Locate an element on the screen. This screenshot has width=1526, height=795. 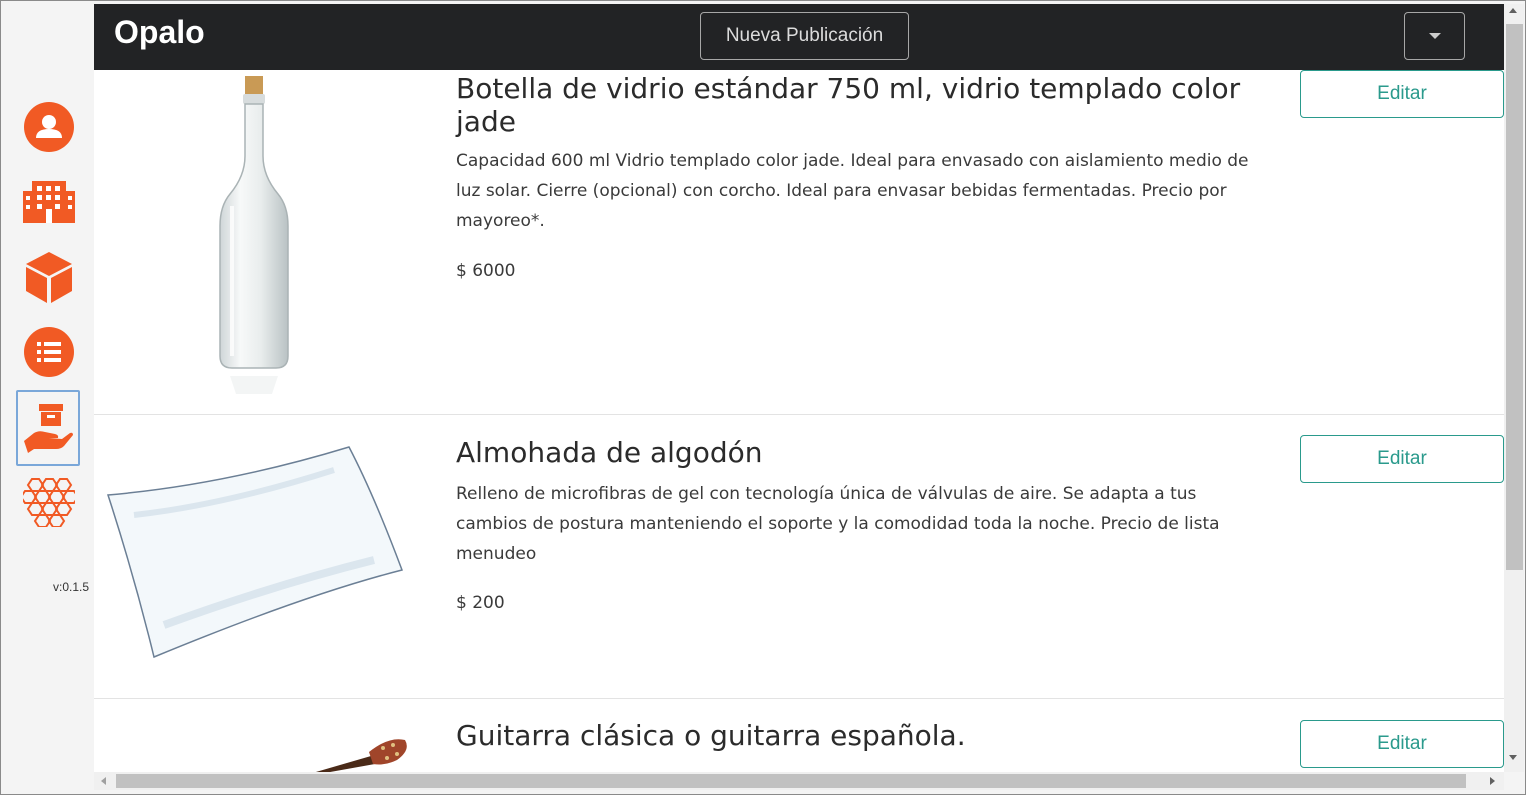
scroll-right-icon is located at coordinates (1492, 781).